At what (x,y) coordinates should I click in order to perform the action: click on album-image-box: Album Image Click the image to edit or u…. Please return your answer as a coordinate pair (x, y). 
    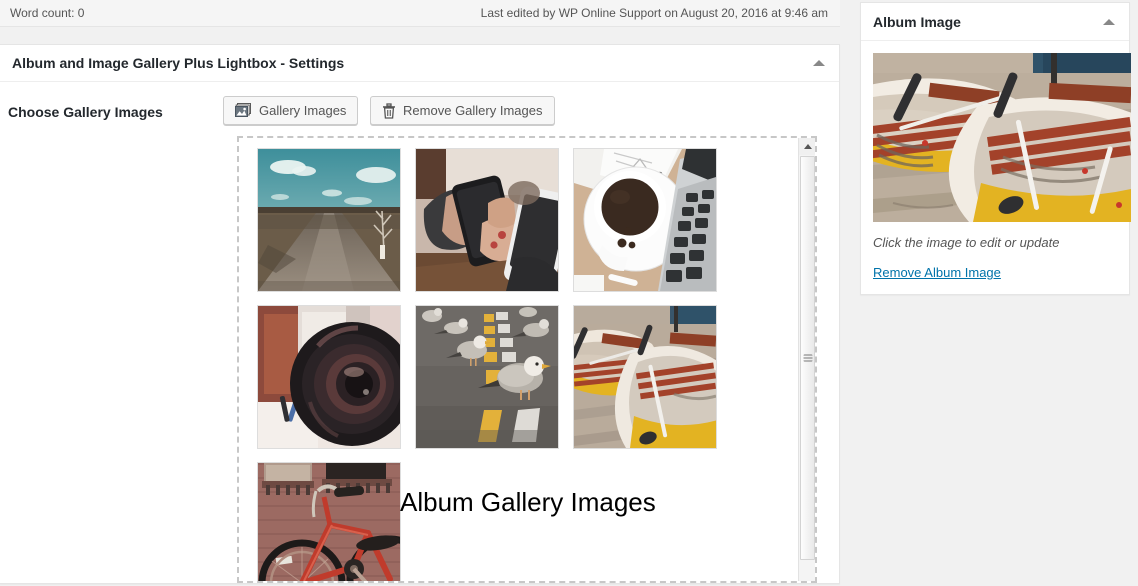
    Looking at the image, I should click on (995, 148).